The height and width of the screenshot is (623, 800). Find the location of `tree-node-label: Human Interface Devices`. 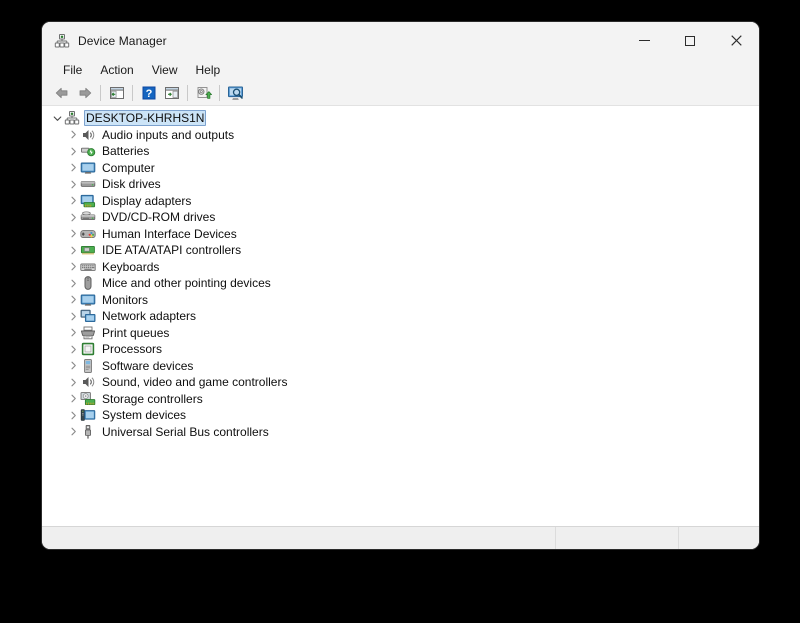

tree-node-label: Human Interface Devices is located at coordinates (169, 233).